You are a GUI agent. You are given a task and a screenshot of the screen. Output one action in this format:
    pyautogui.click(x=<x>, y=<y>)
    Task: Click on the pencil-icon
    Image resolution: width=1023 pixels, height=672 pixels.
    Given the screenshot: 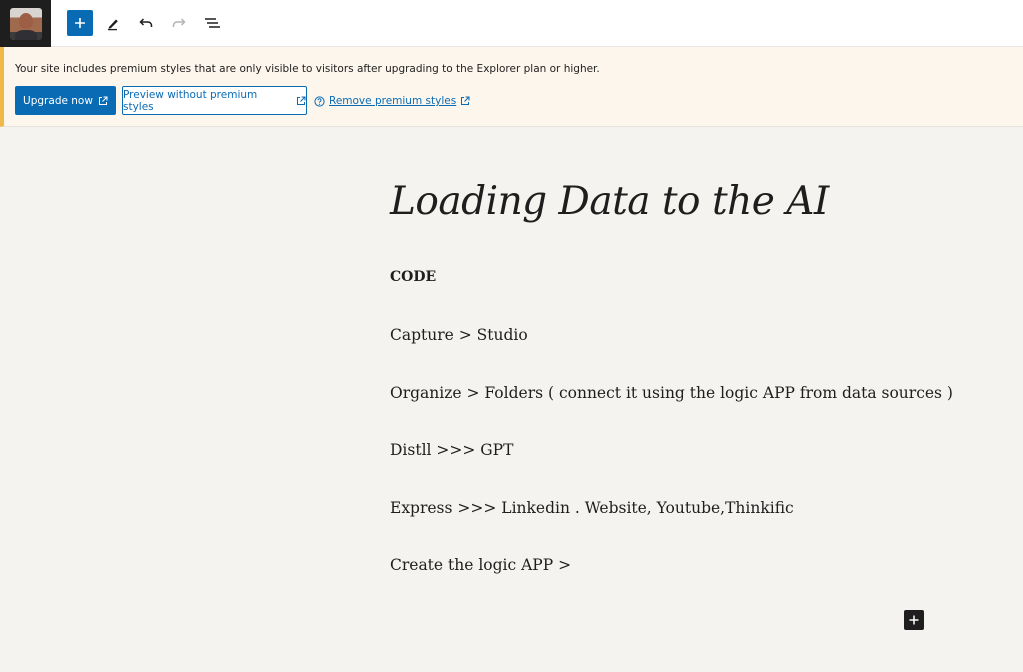 What is the action you would take?
    pyautogui.click(x=113, y=25)
    